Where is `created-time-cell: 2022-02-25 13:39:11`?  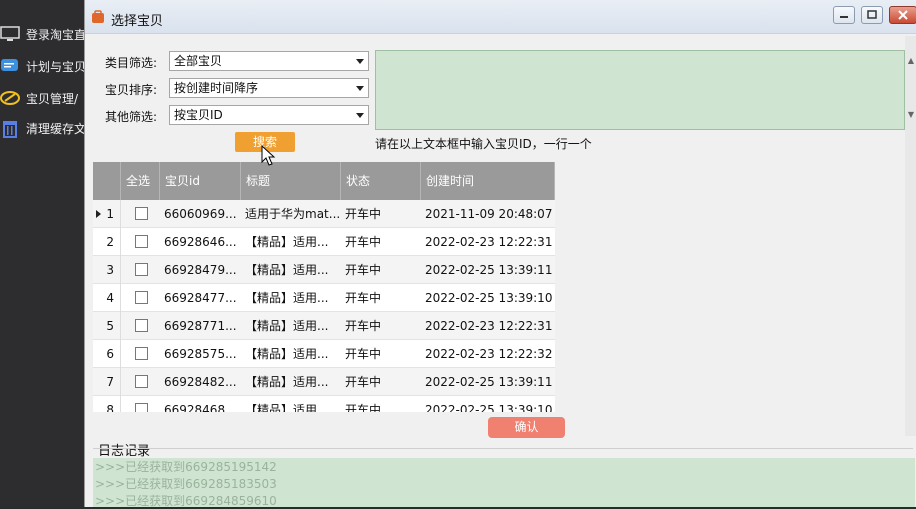
created-time-cell: 2022-02-25 13:39:11 is located at coordinates (489, 270).